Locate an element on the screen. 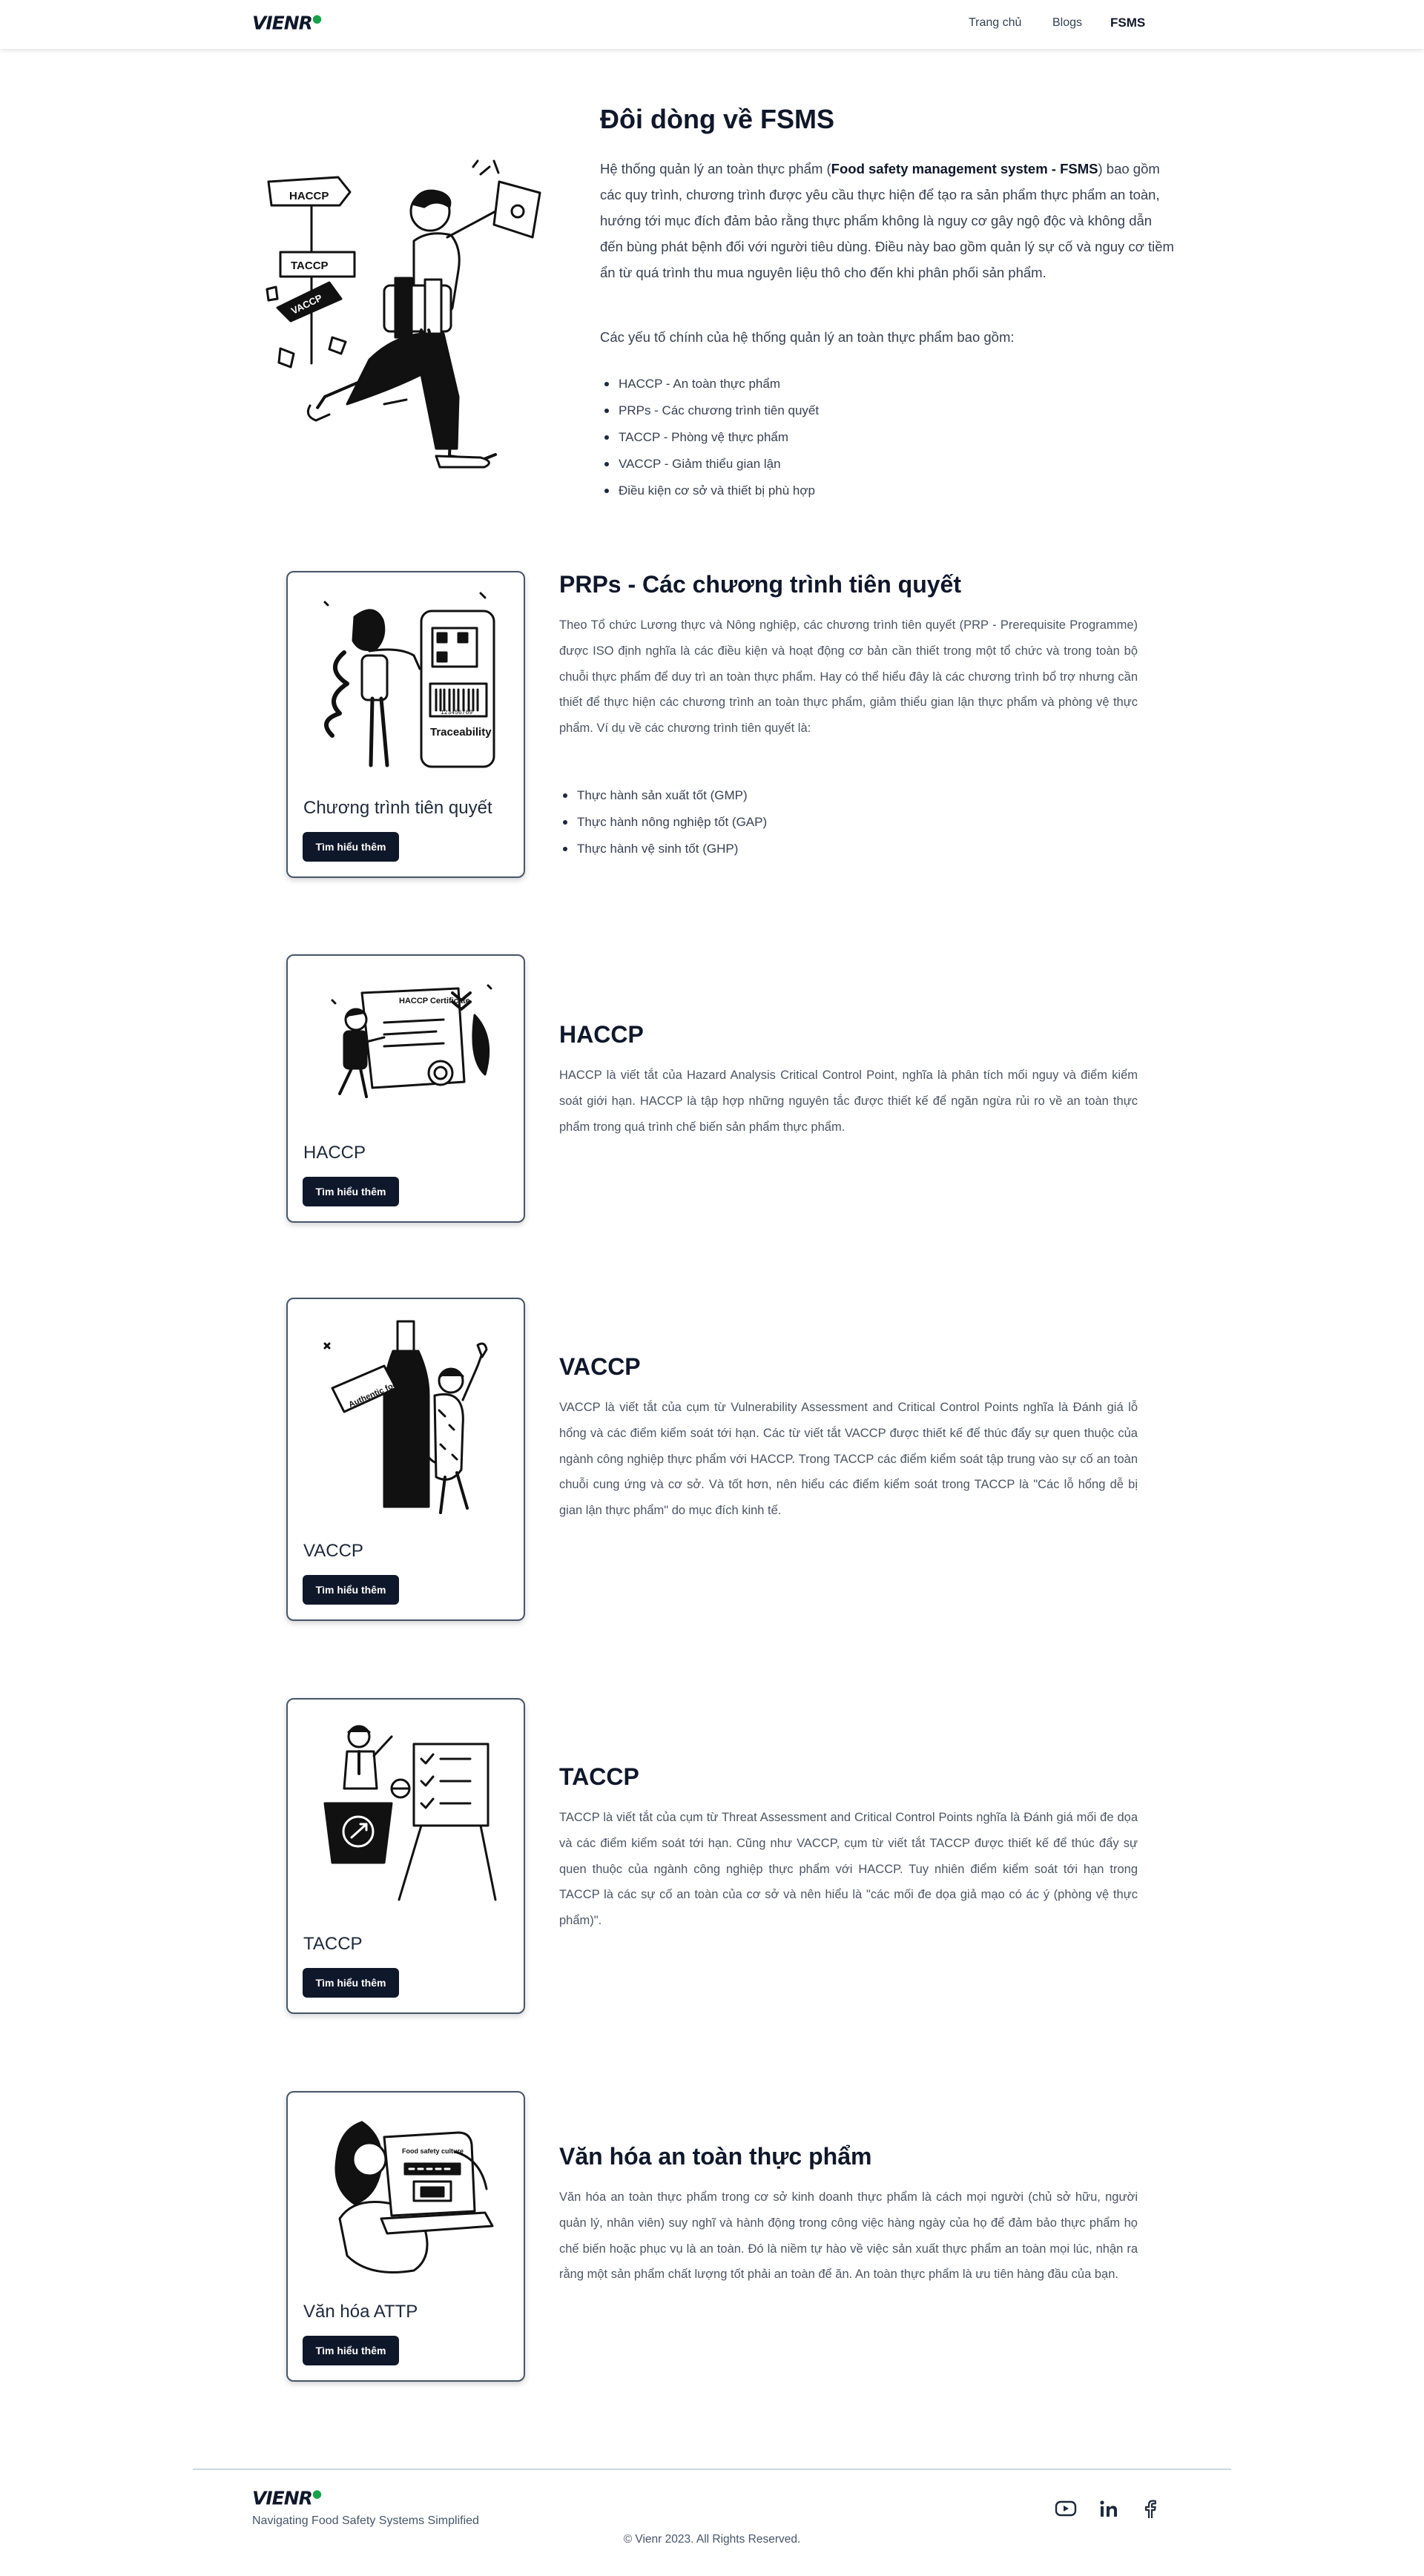 Image resolution: width=1424 pixels, height=2576 pixels. card-taccp: TACCP Tìm hiểu thêm is located at coordinates (405, 1856).